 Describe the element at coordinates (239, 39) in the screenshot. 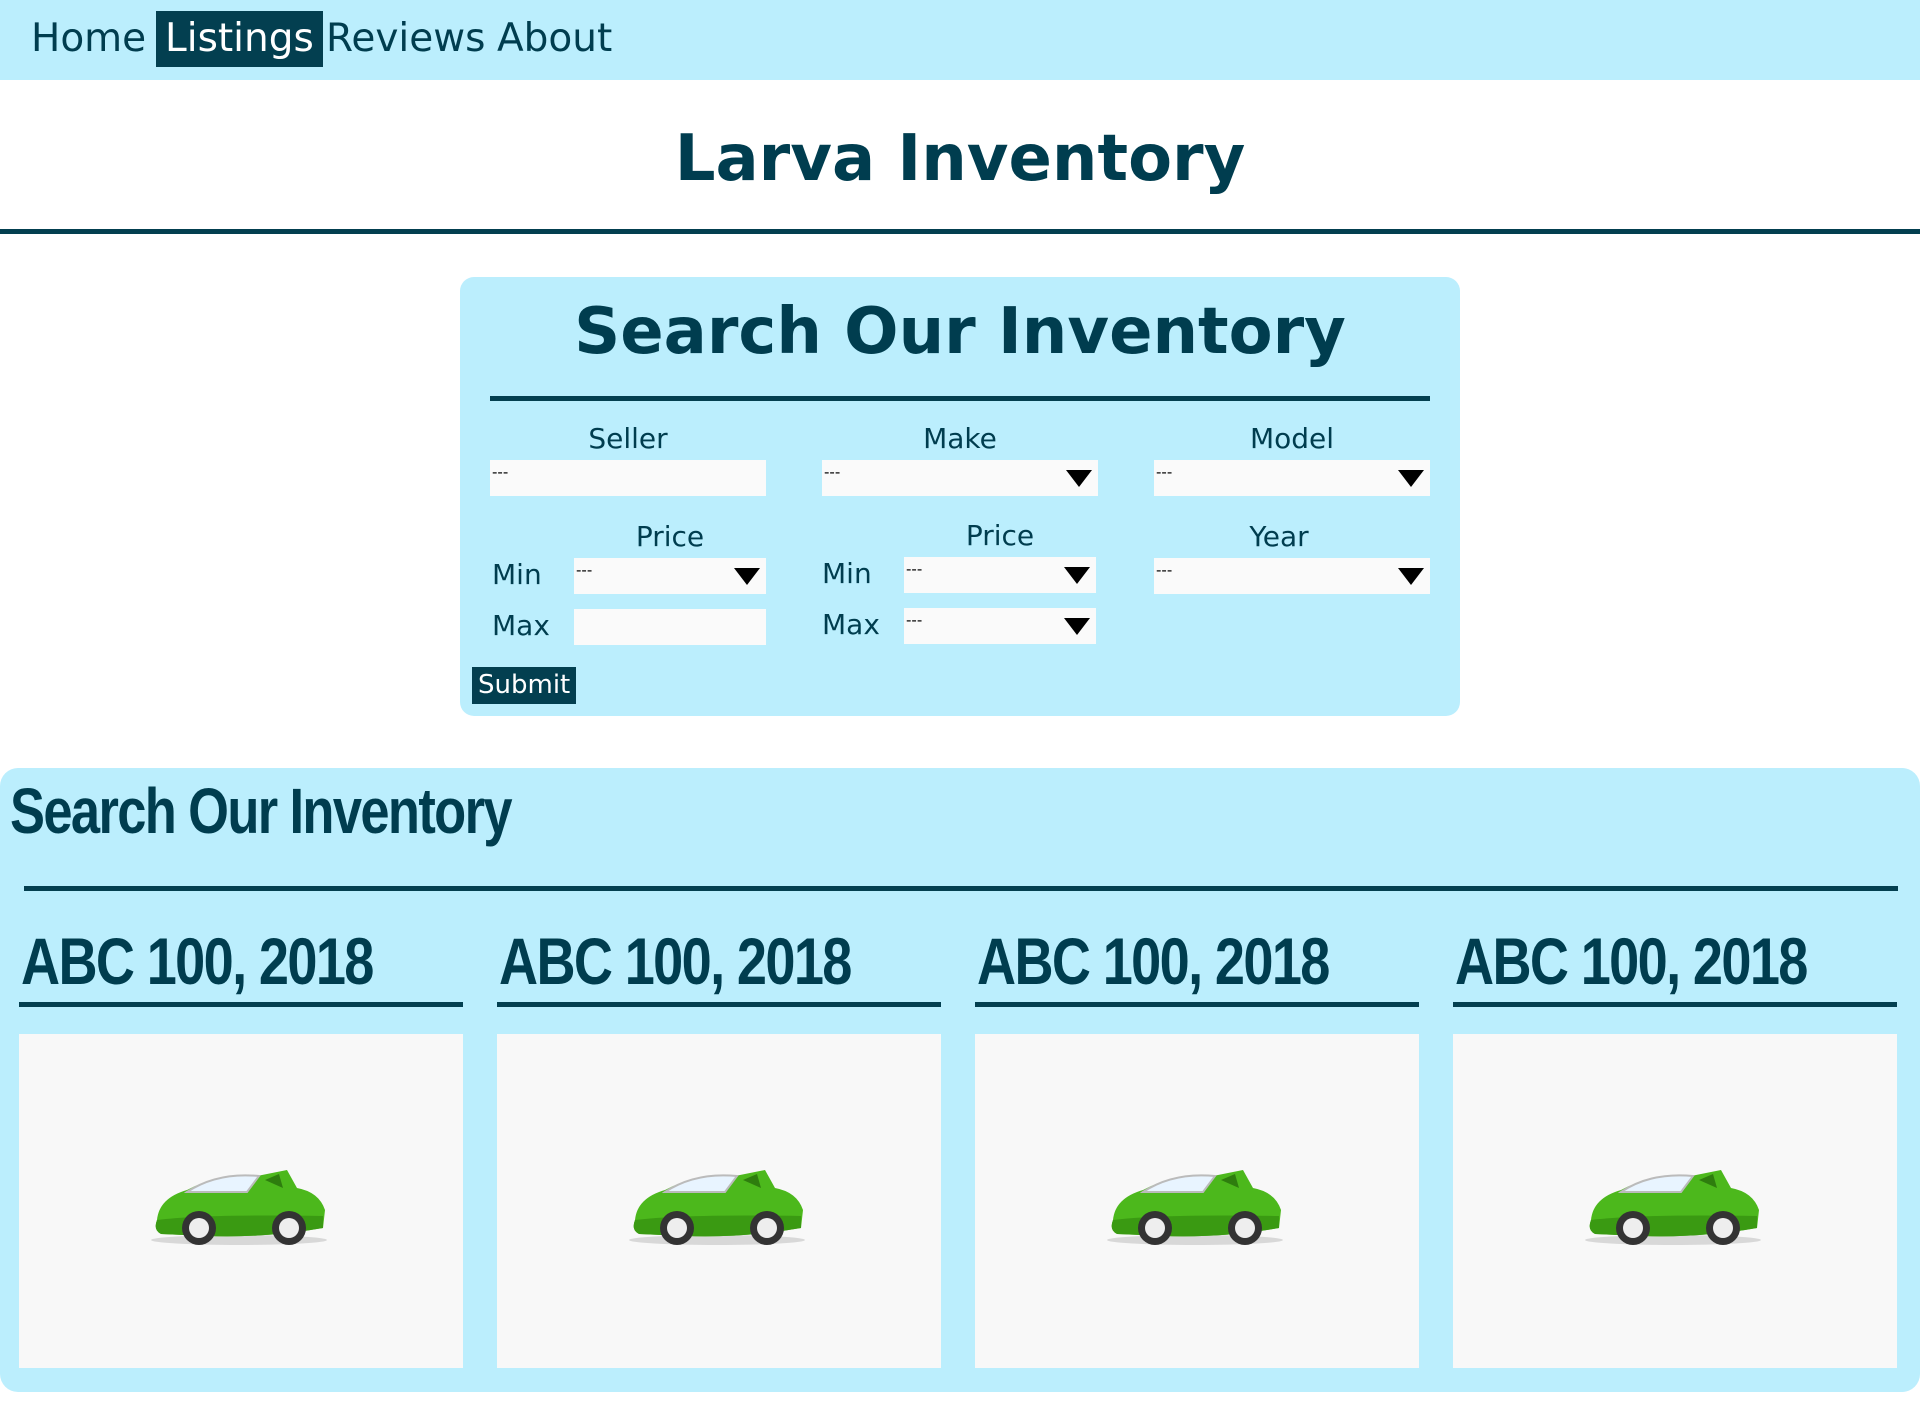

I see `nav-listings: Listings` at that location.